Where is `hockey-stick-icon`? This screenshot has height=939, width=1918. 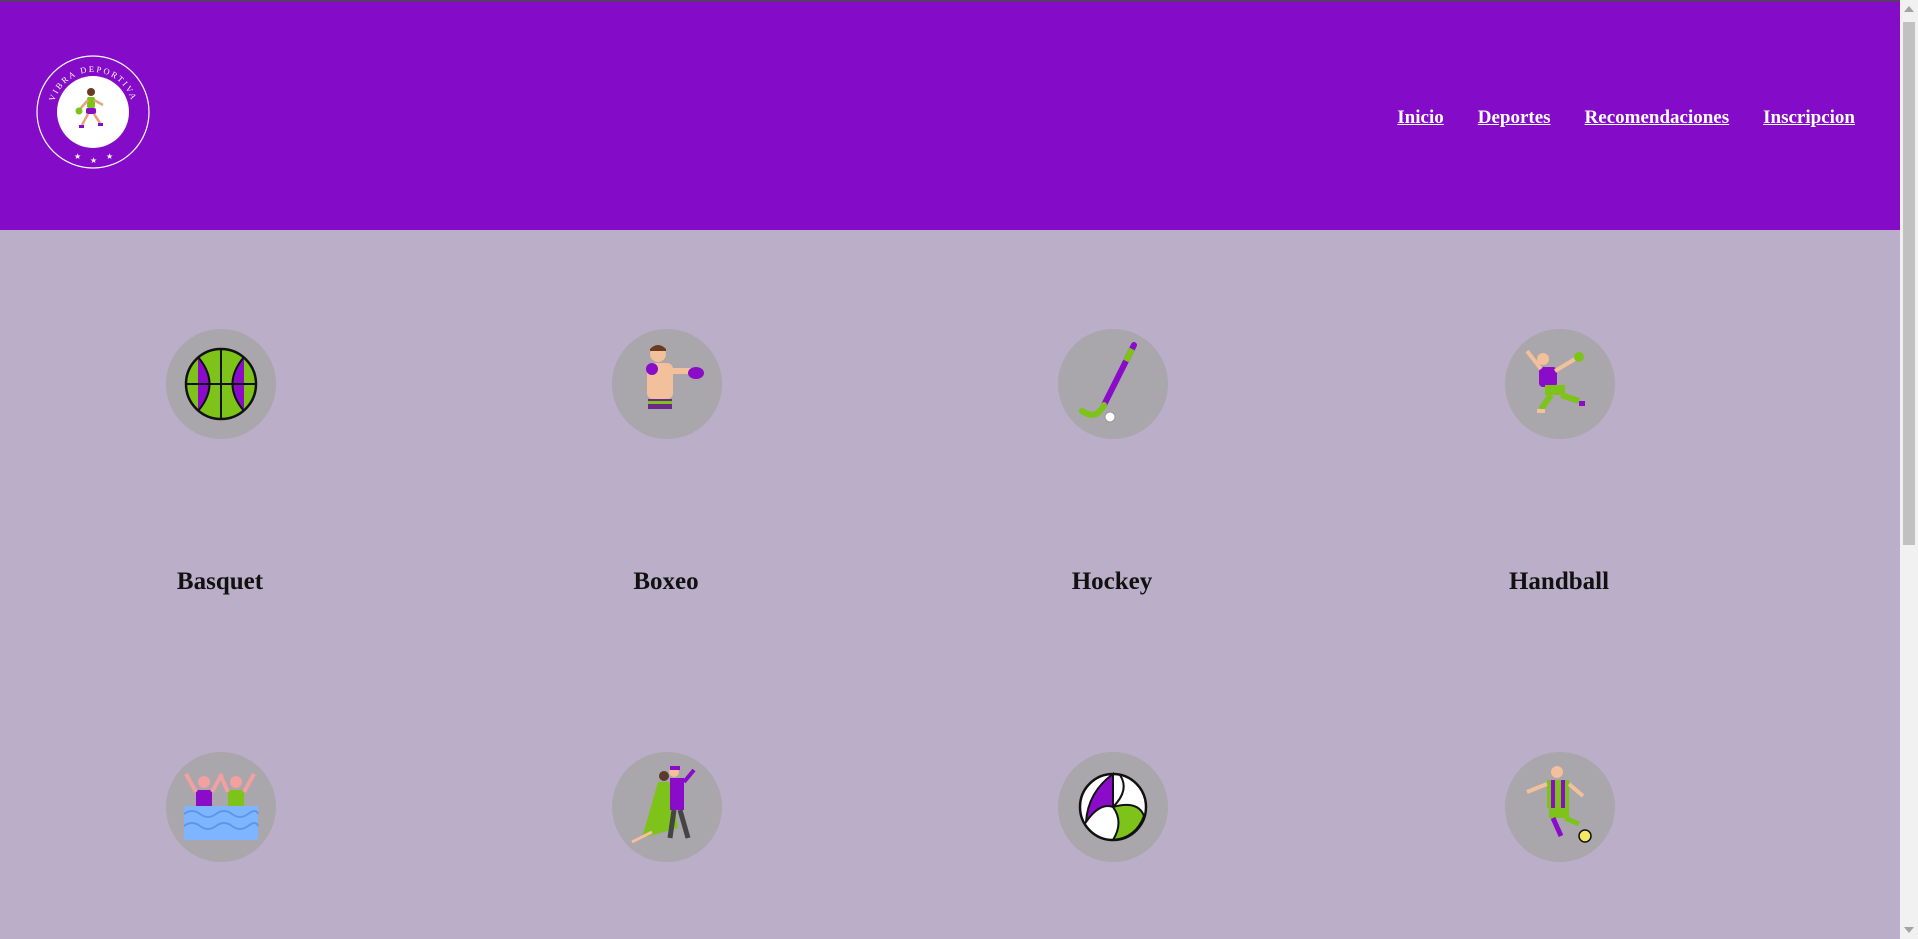 hockey-stick-icon is located at coordinates (1113, 384).